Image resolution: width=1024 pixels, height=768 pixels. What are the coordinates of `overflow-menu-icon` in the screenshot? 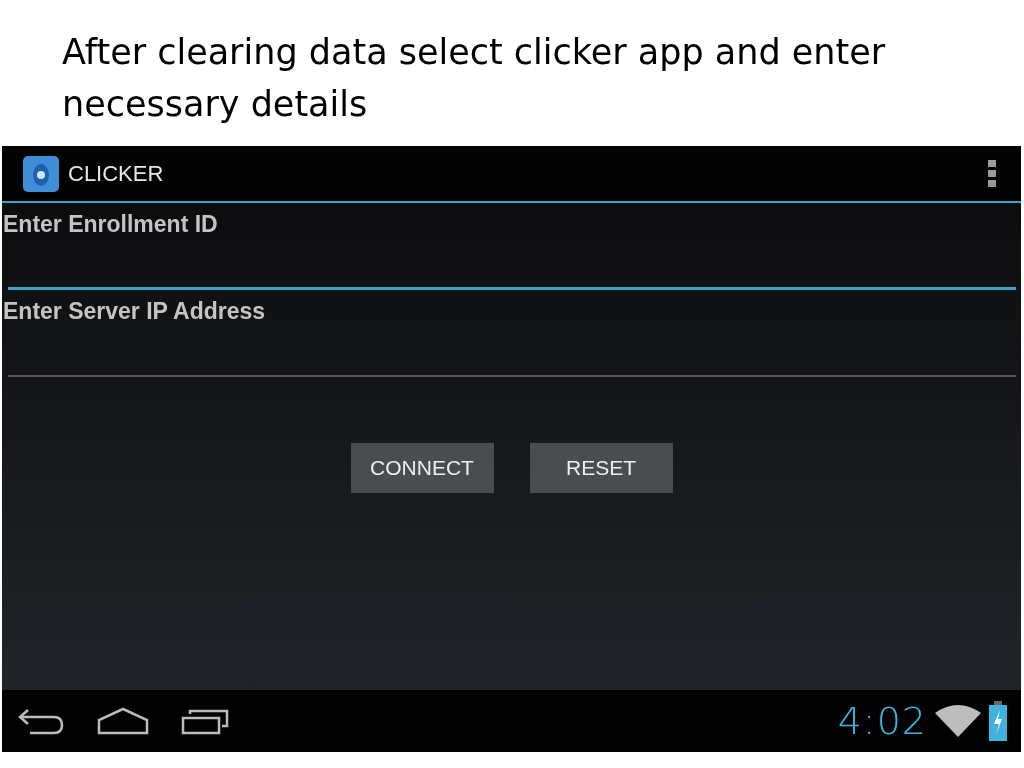 It's located at (992, 173).